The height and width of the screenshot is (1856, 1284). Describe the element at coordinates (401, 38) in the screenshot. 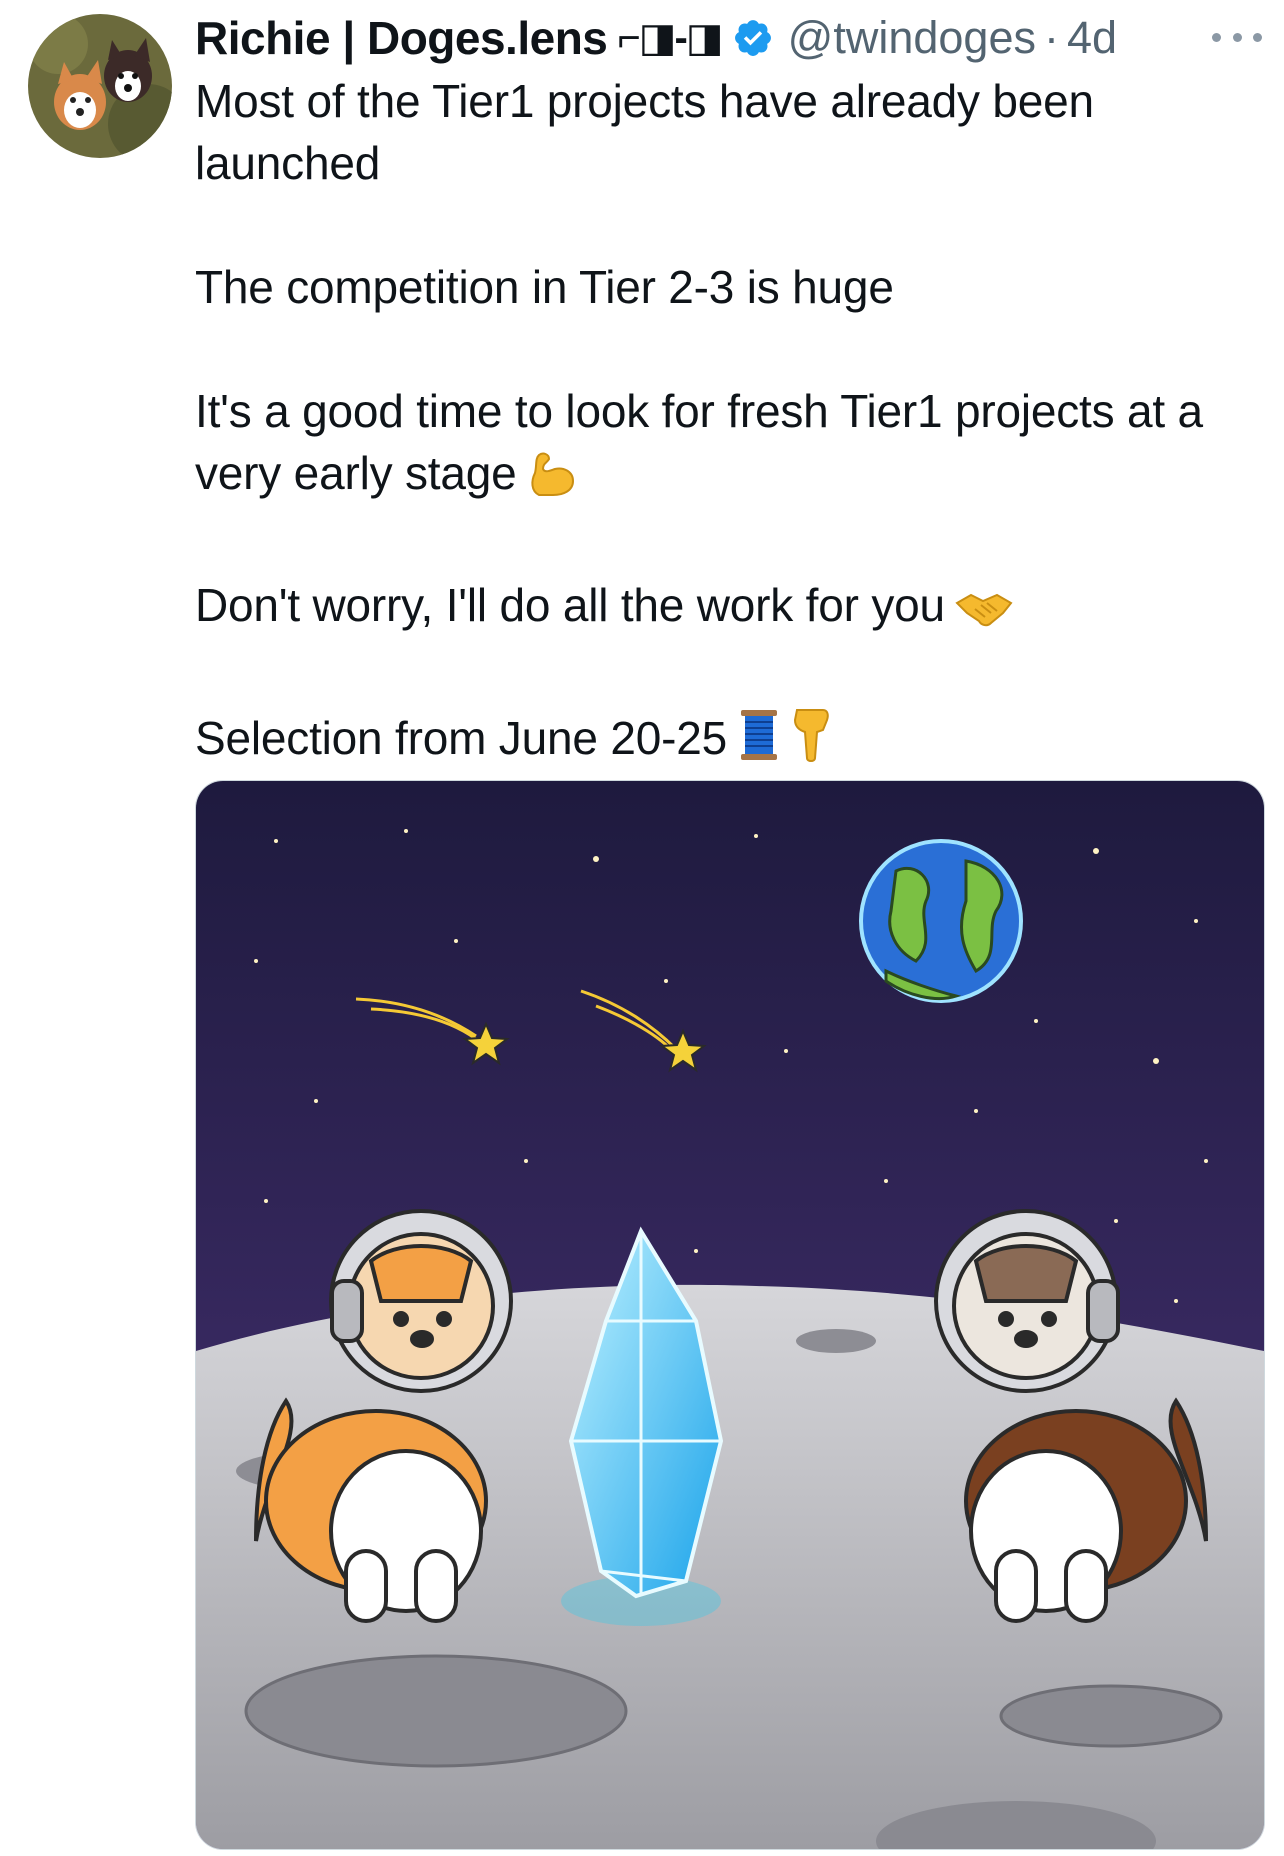

I see `author-display-name: Richie | Doges.lens` at that location.